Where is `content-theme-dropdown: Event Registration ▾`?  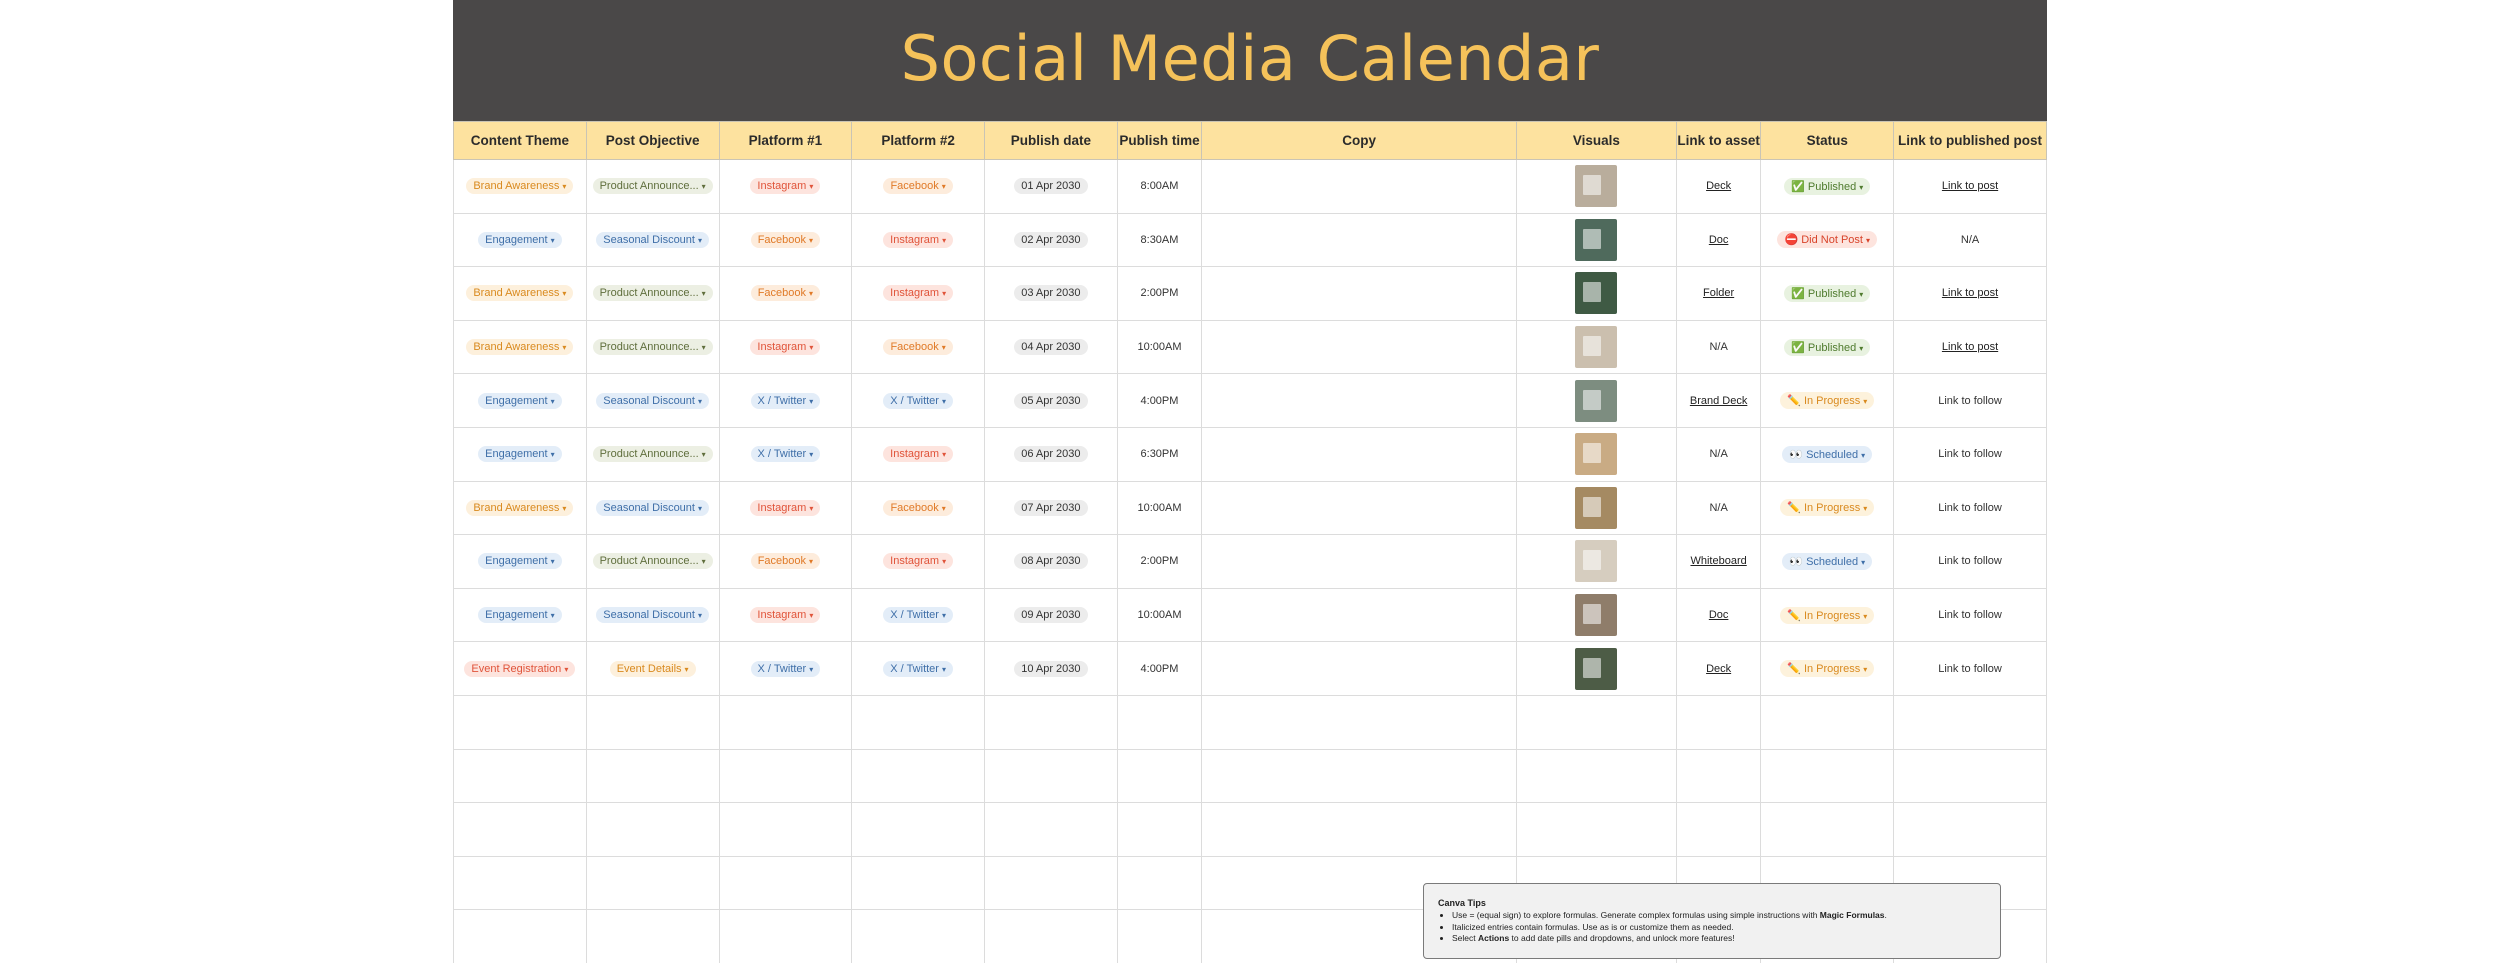 content-theme-dropdown: Event Registration ▾ is located at coordinates (520, 668).